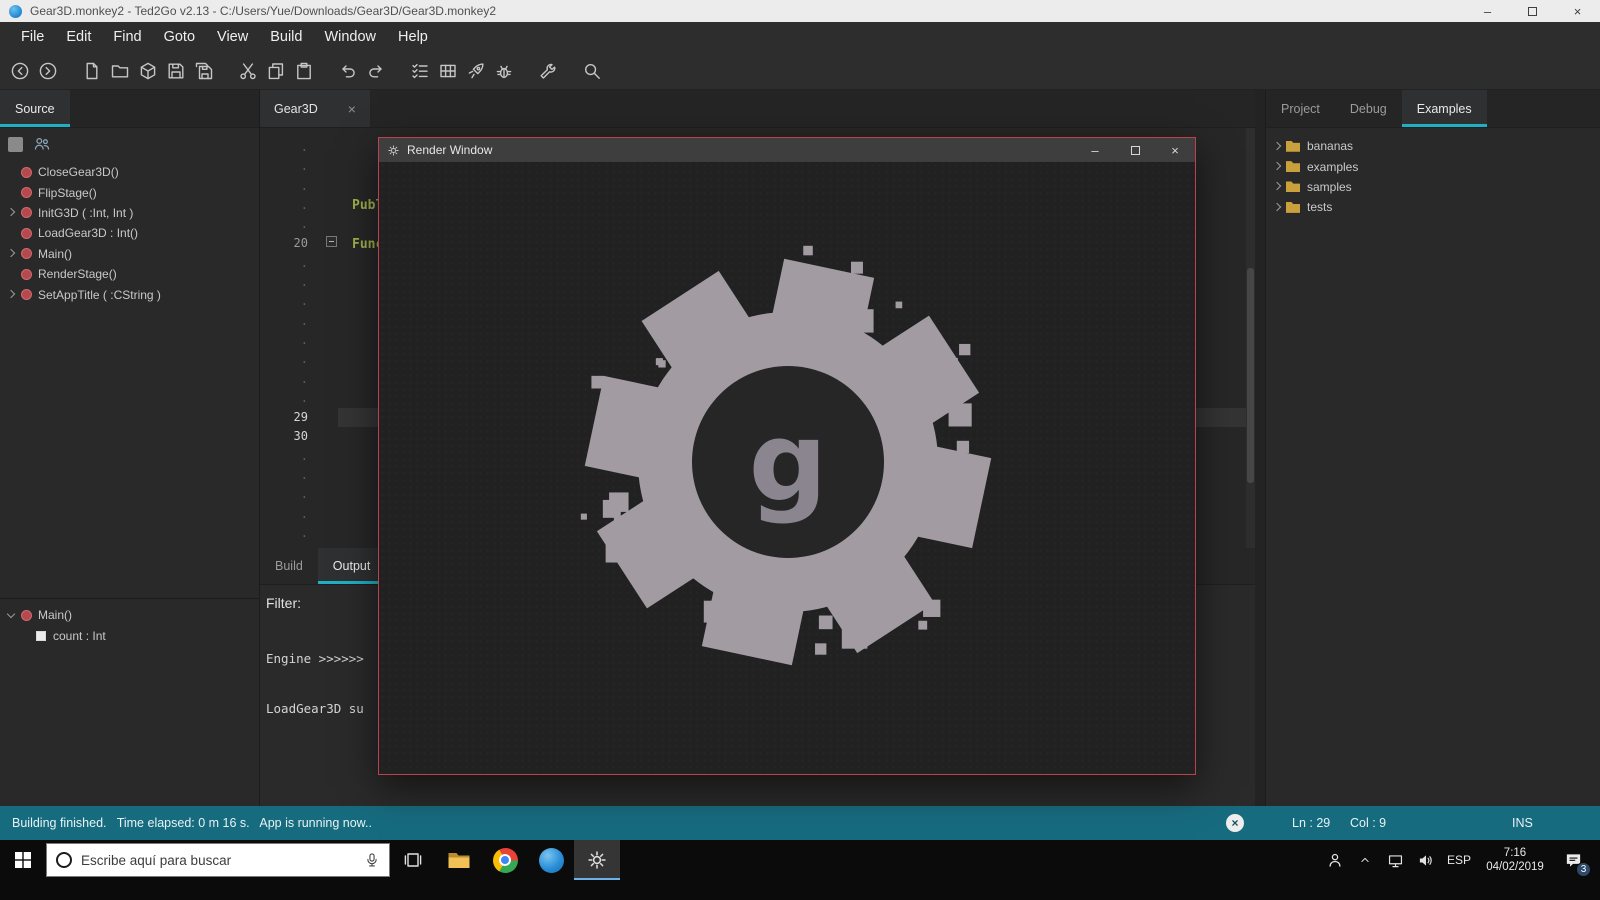 Image resolution: width=1600 pixels, height=900 pixels. I want to click on editor-tabbar: Gear3D ×, so click(757, 109).